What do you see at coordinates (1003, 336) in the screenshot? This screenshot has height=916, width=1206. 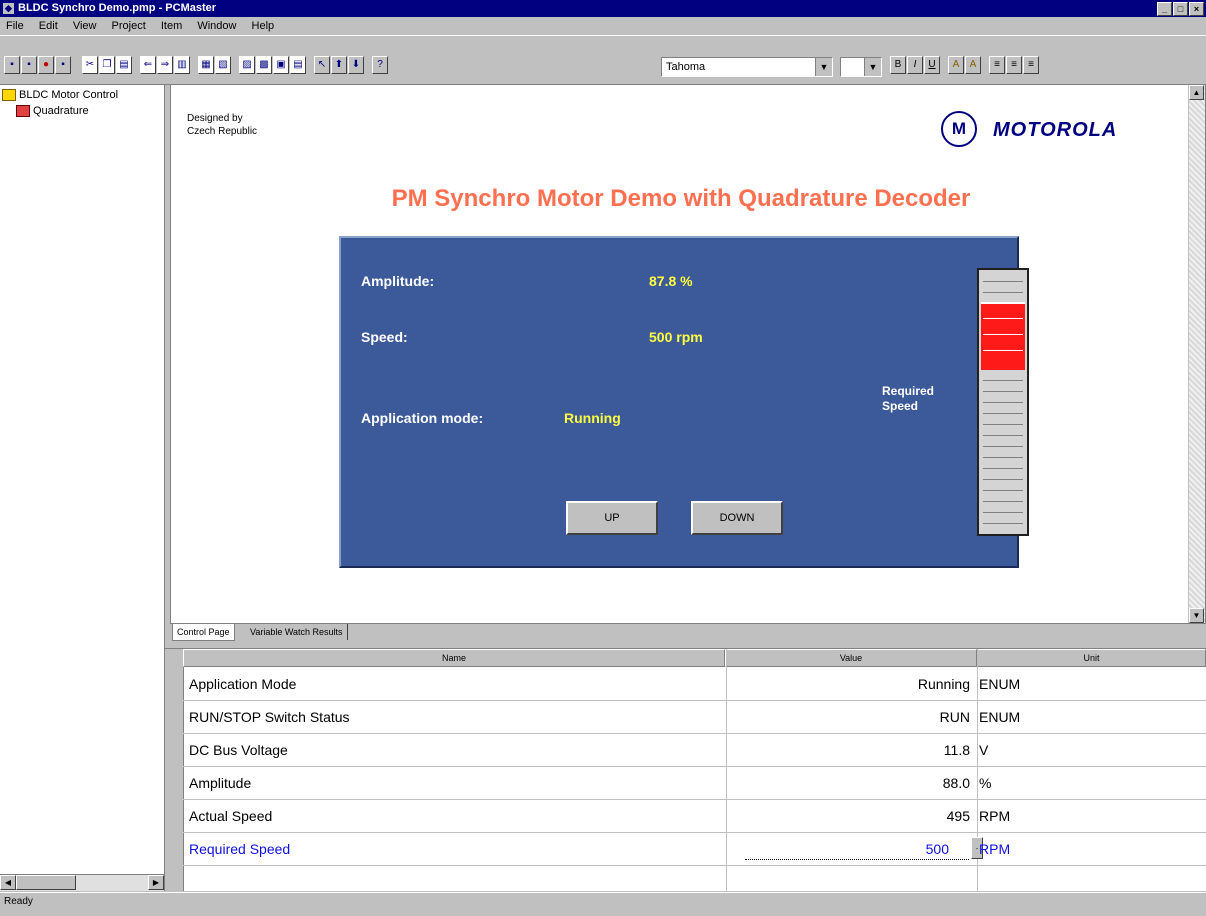 I see `slider-thumb` at bounding box center [1003, 336].